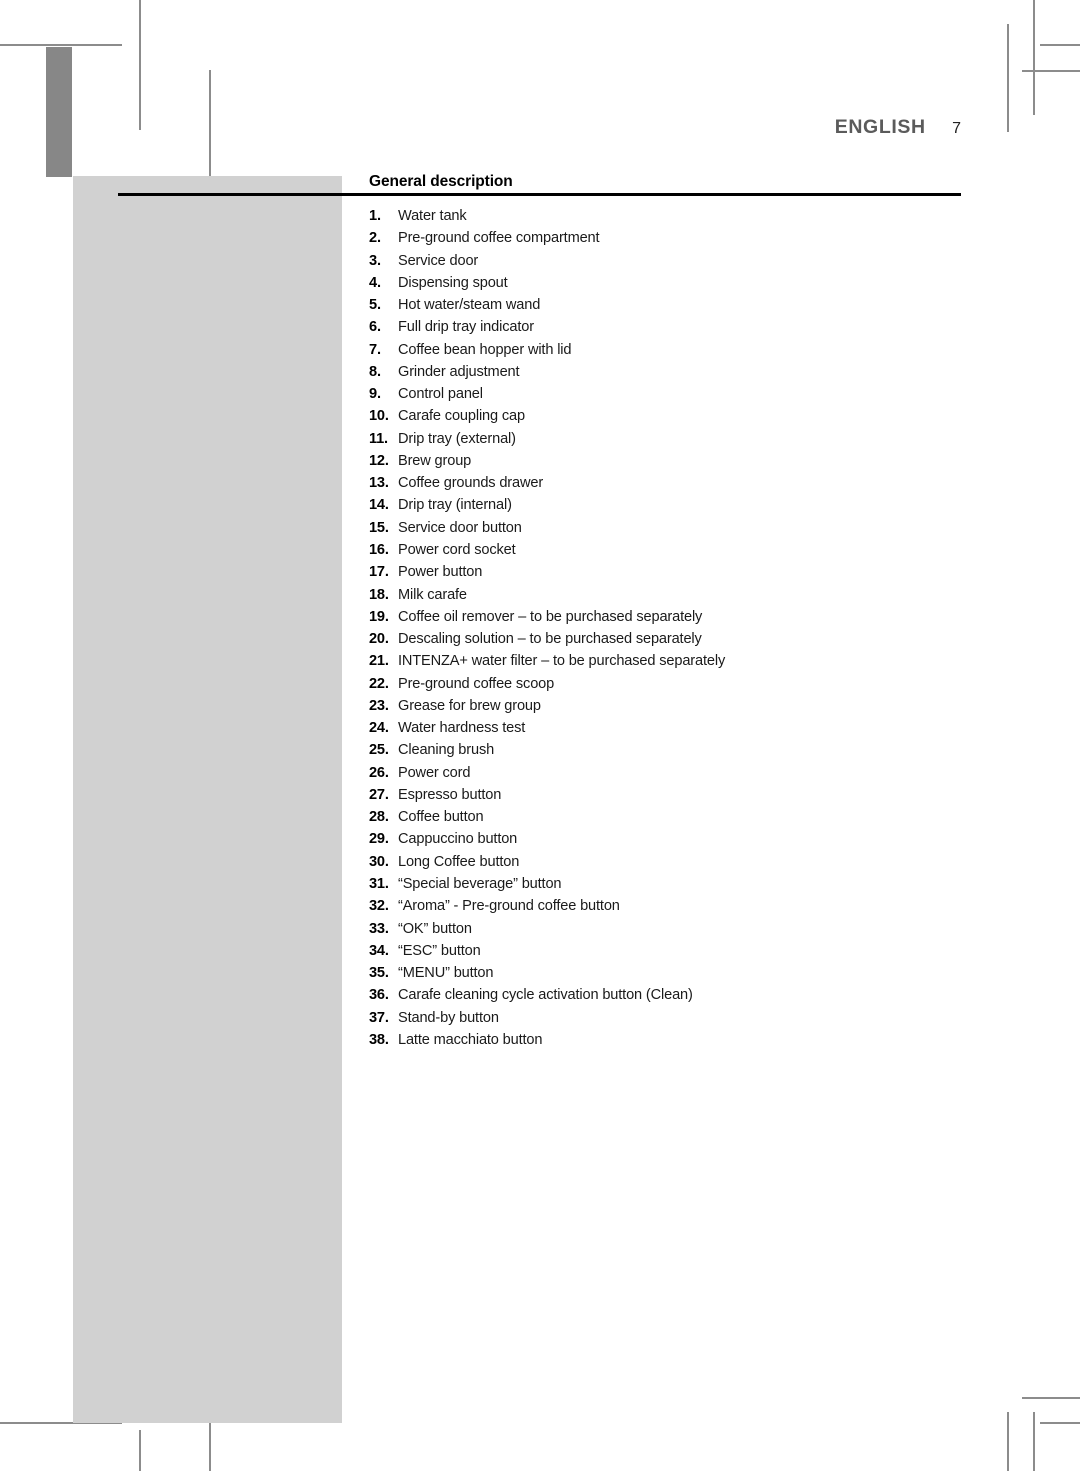  Describe the element at coordinates (375, 282) in the screenshot. I see `part-number: 4.` at that location.